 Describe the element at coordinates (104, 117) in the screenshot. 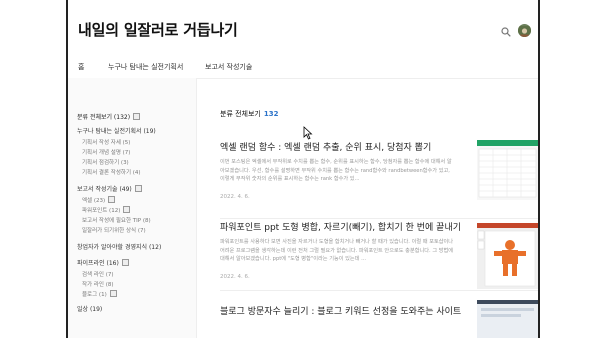

I see `sidebar-total-label: 분류 전체보기 (132)` at that location.